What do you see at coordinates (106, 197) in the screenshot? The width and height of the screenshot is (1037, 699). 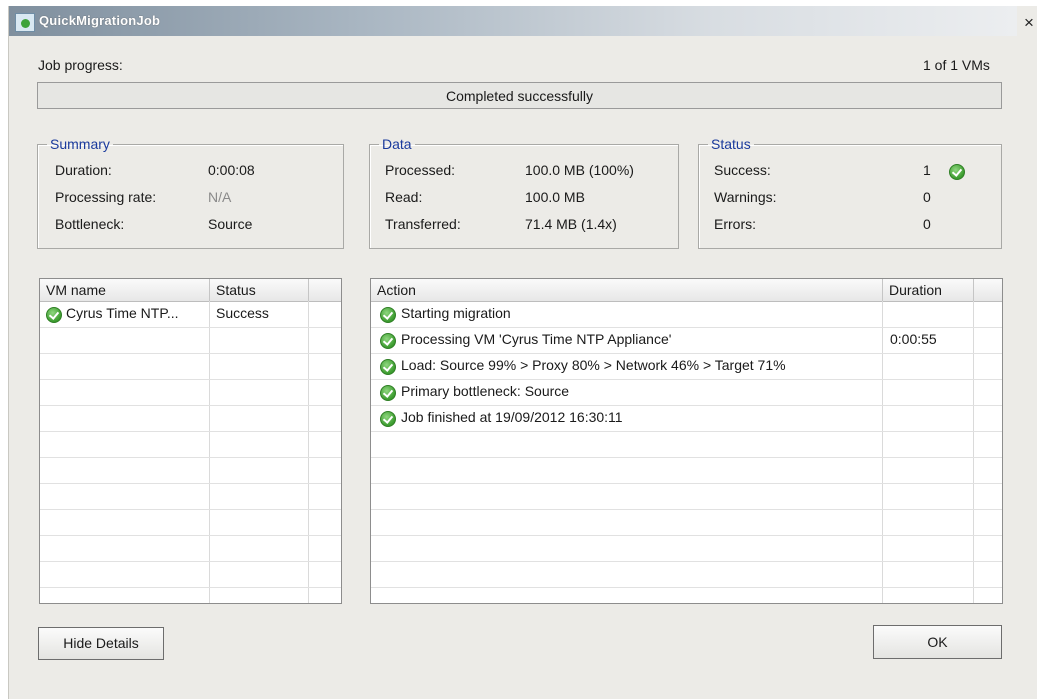 I see `processing-rate-label: Processing rate:` at bounding box center [106, 197].